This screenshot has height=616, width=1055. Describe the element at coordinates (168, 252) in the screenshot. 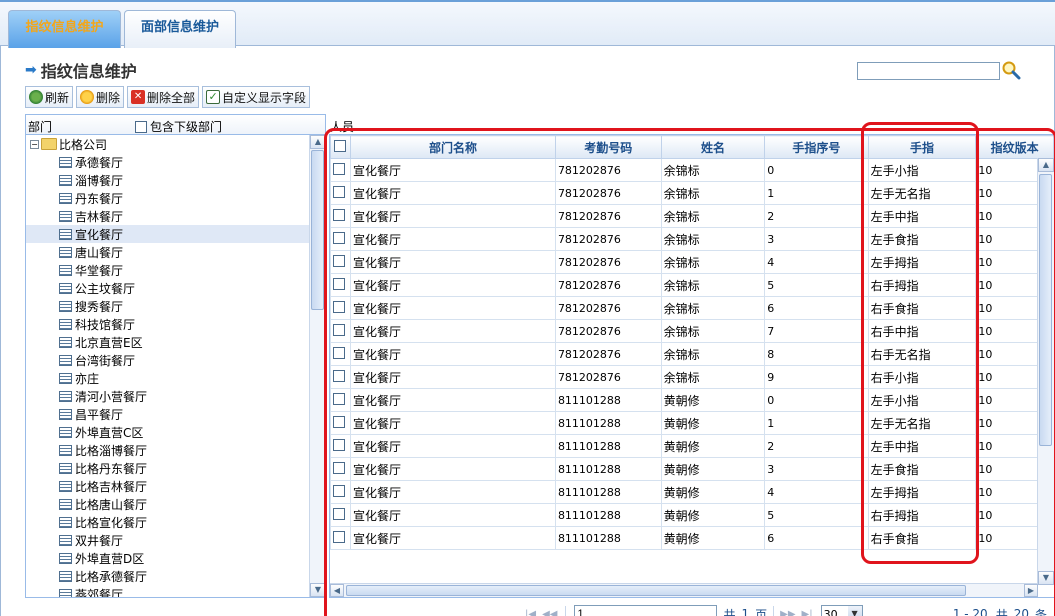

I see `tree-item: 唐山餐厅` at that location.